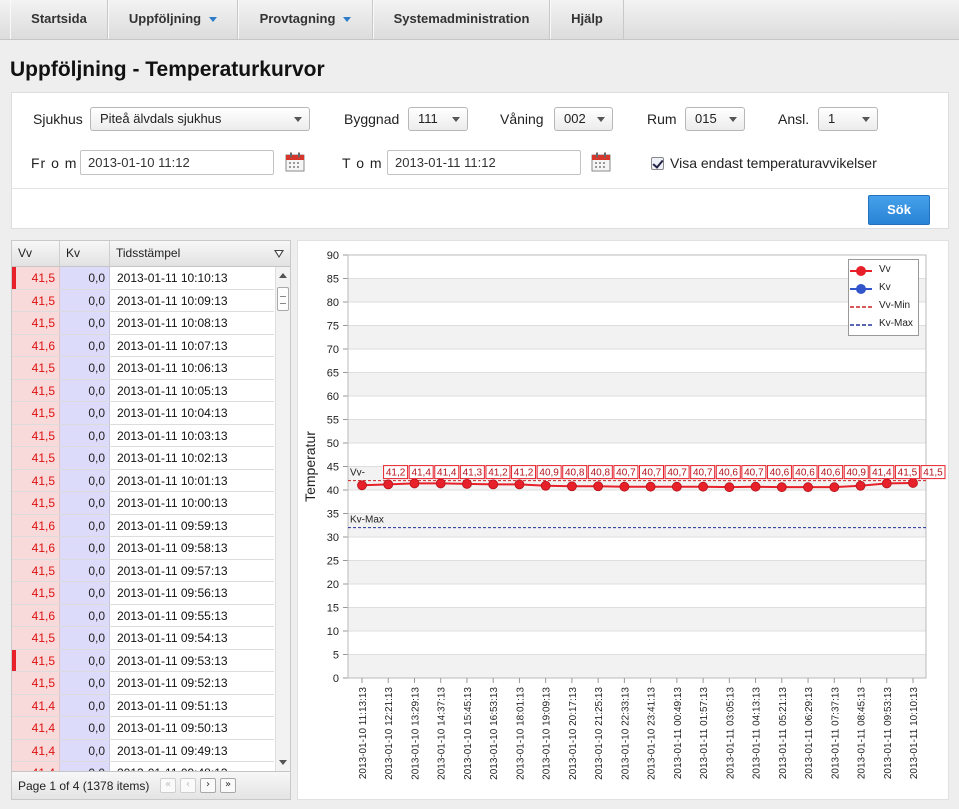  What do you see at coordinates (428, 118) in the screenshot?
I see `byggnad-value: 111` at bounding box center [428, 118].